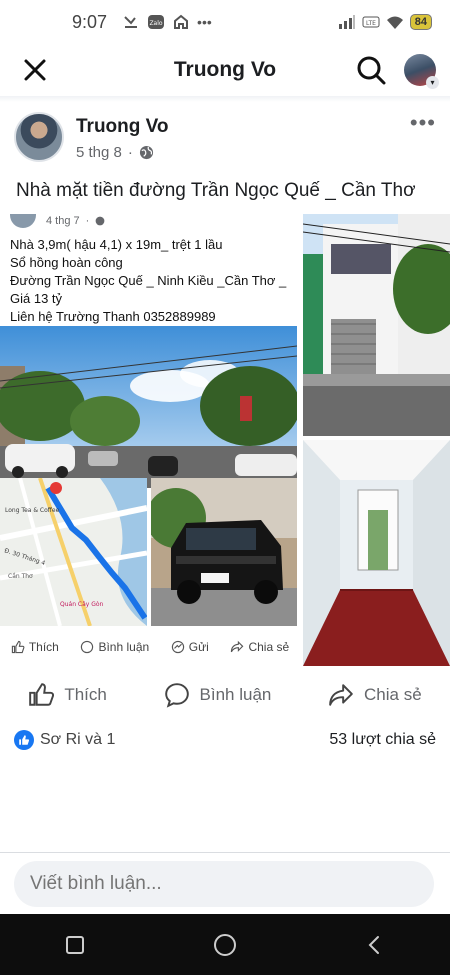 The image size is (450, 975). What do you see at coordinates (177, 647) in the screenshot?
I see `messenger-icon` at bounding box center [177, 647].